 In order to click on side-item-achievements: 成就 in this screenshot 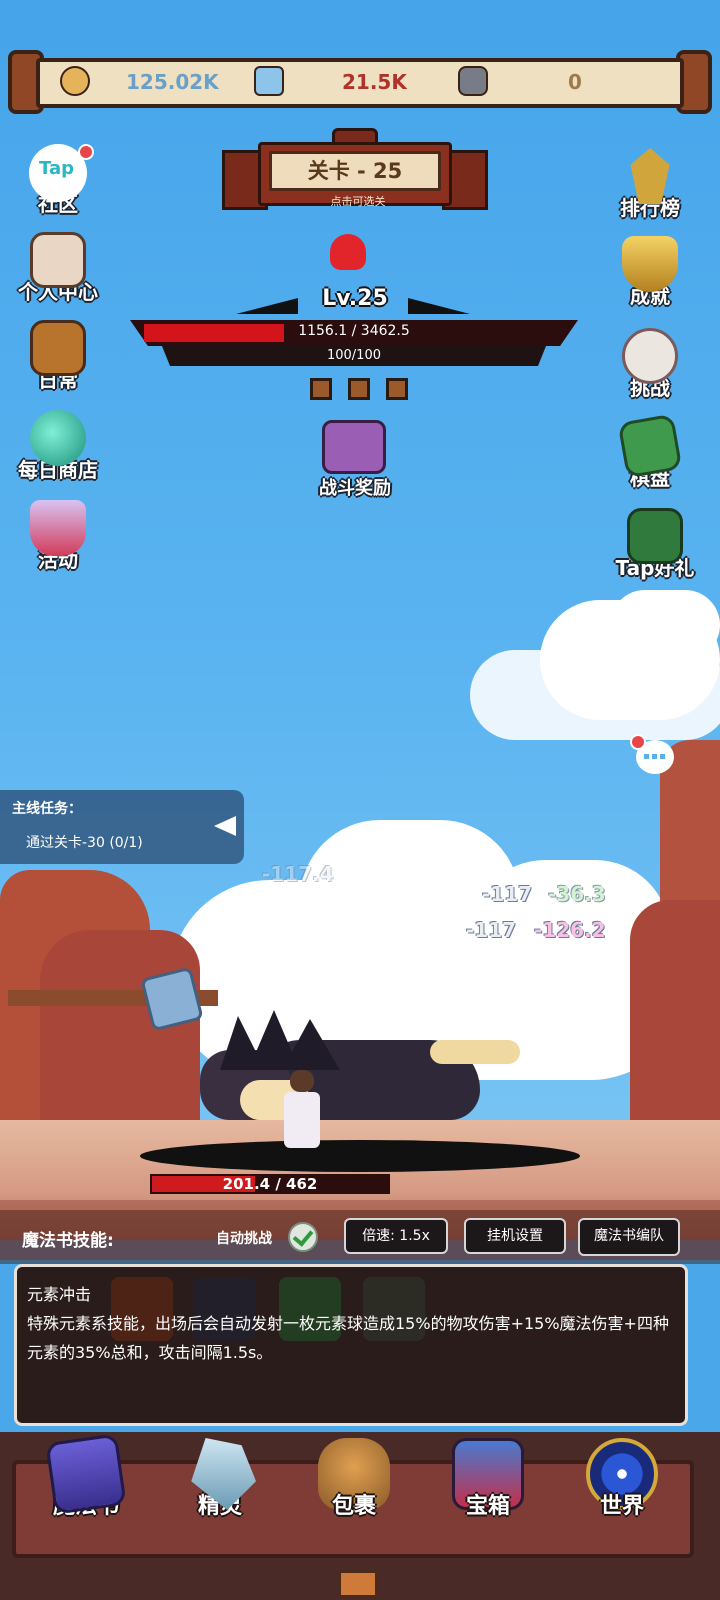, I will do `click(650, 272)`.